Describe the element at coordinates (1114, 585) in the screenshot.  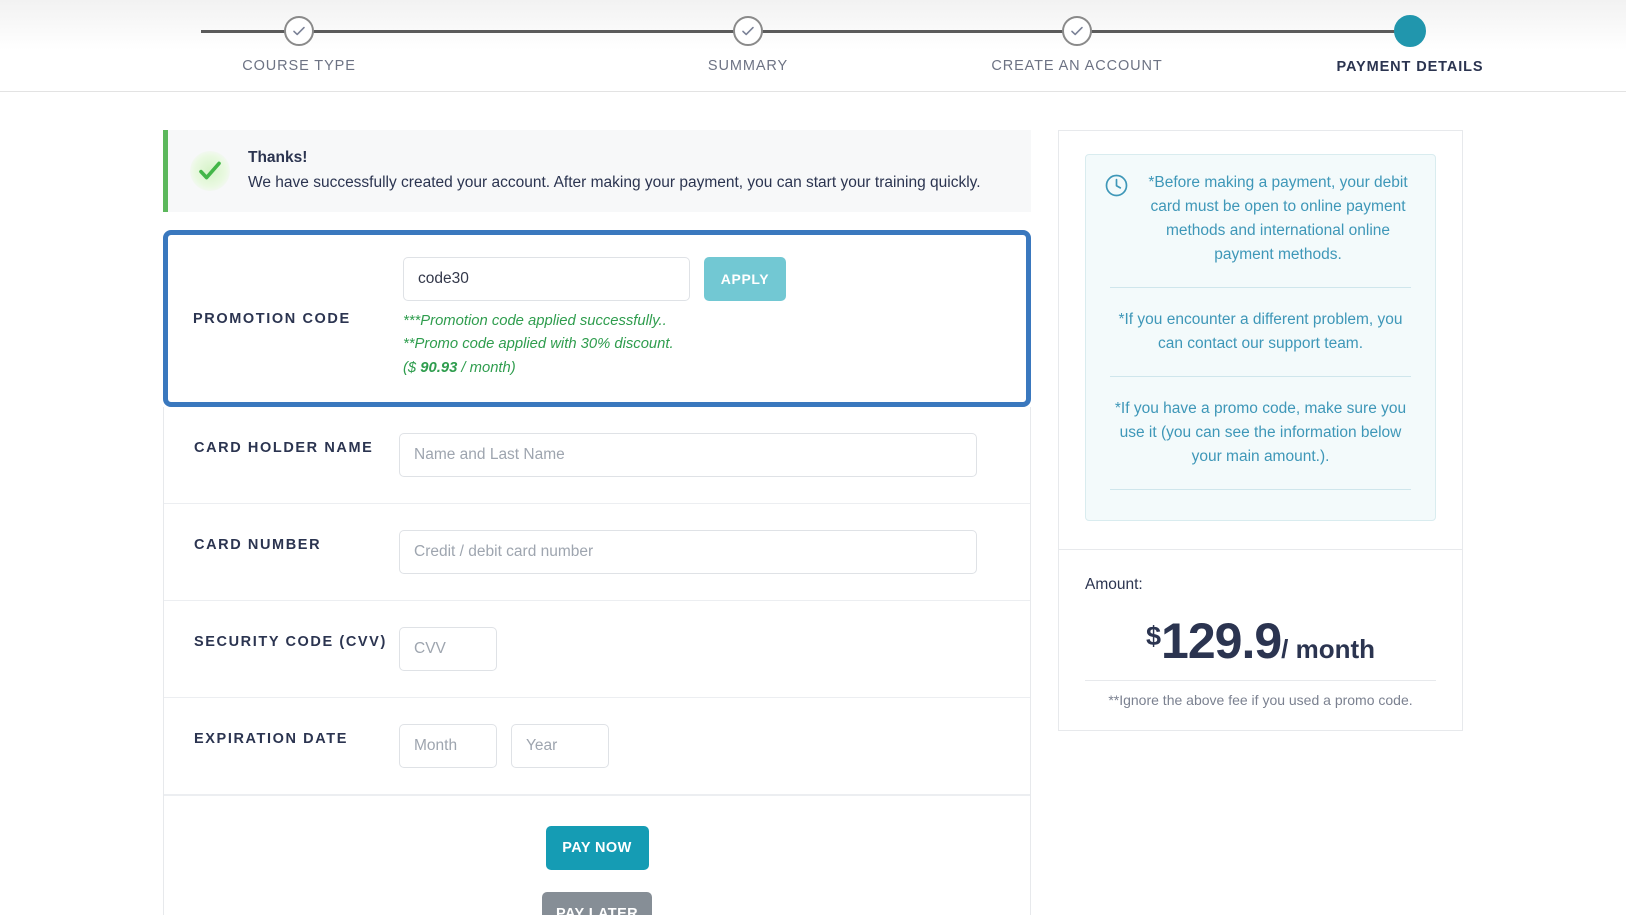
I see `amount-label: Amount:` at that location.